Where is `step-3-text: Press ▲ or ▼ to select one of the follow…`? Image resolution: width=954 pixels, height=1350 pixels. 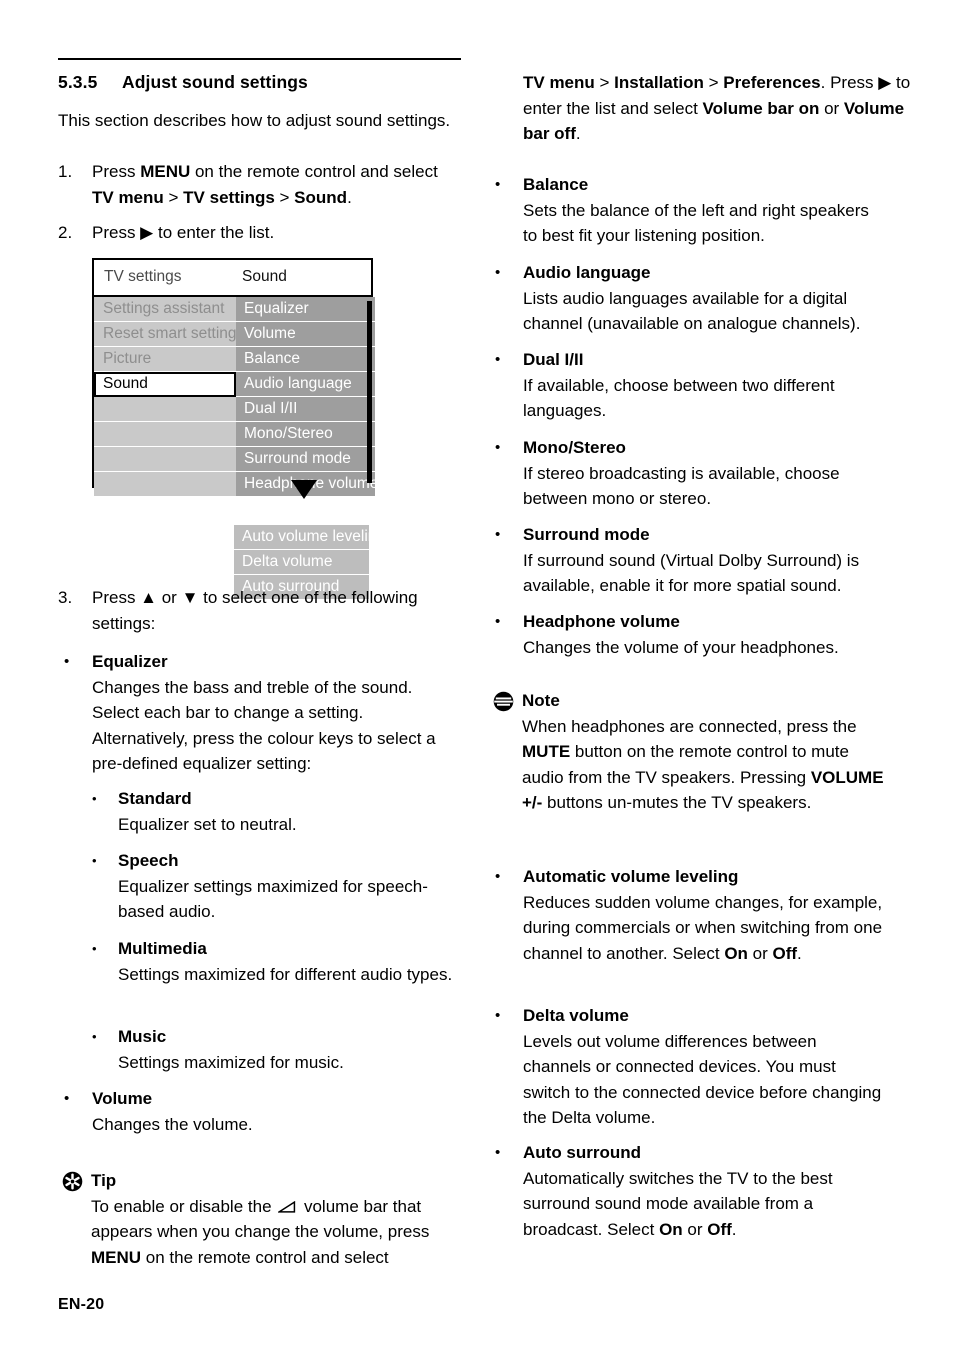 step-3-text: Press ▲ or ▼ to select one of the follow… is located at coordinates (255, 610).